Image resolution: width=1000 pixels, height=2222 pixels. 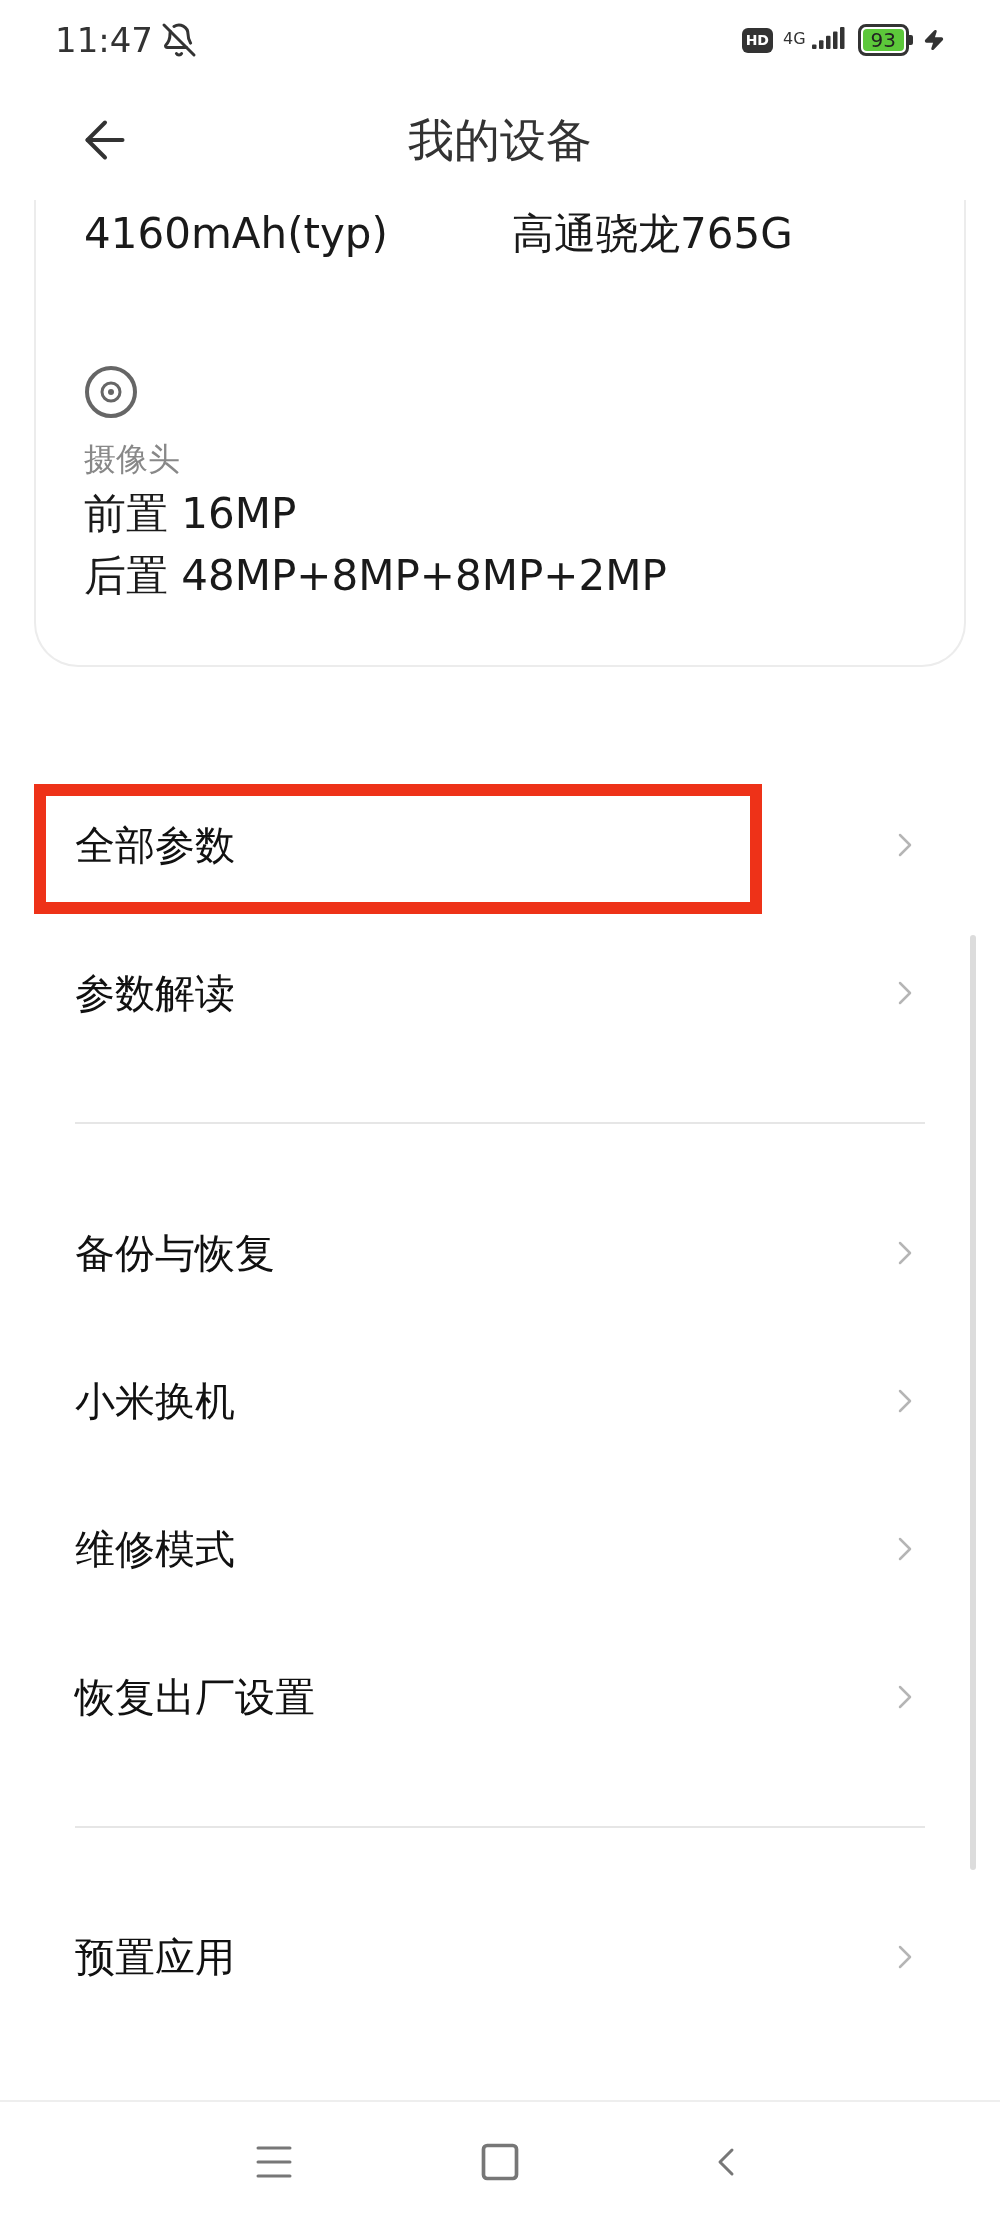 What do you see at coordinates (500, 993) in the screenshot?
I see `menu-item: 参数解读` at bounding box center [500, 993].